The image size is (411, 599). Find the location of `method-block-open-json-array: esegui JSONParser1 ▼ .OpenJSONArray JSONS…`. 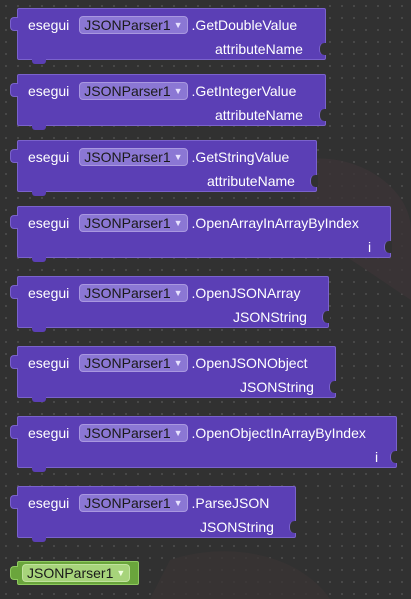

method-block-open-json-array: esegui JSONParser1 ▼ .OpenJSONArray JSONS… is located at coordinates (170, 304).